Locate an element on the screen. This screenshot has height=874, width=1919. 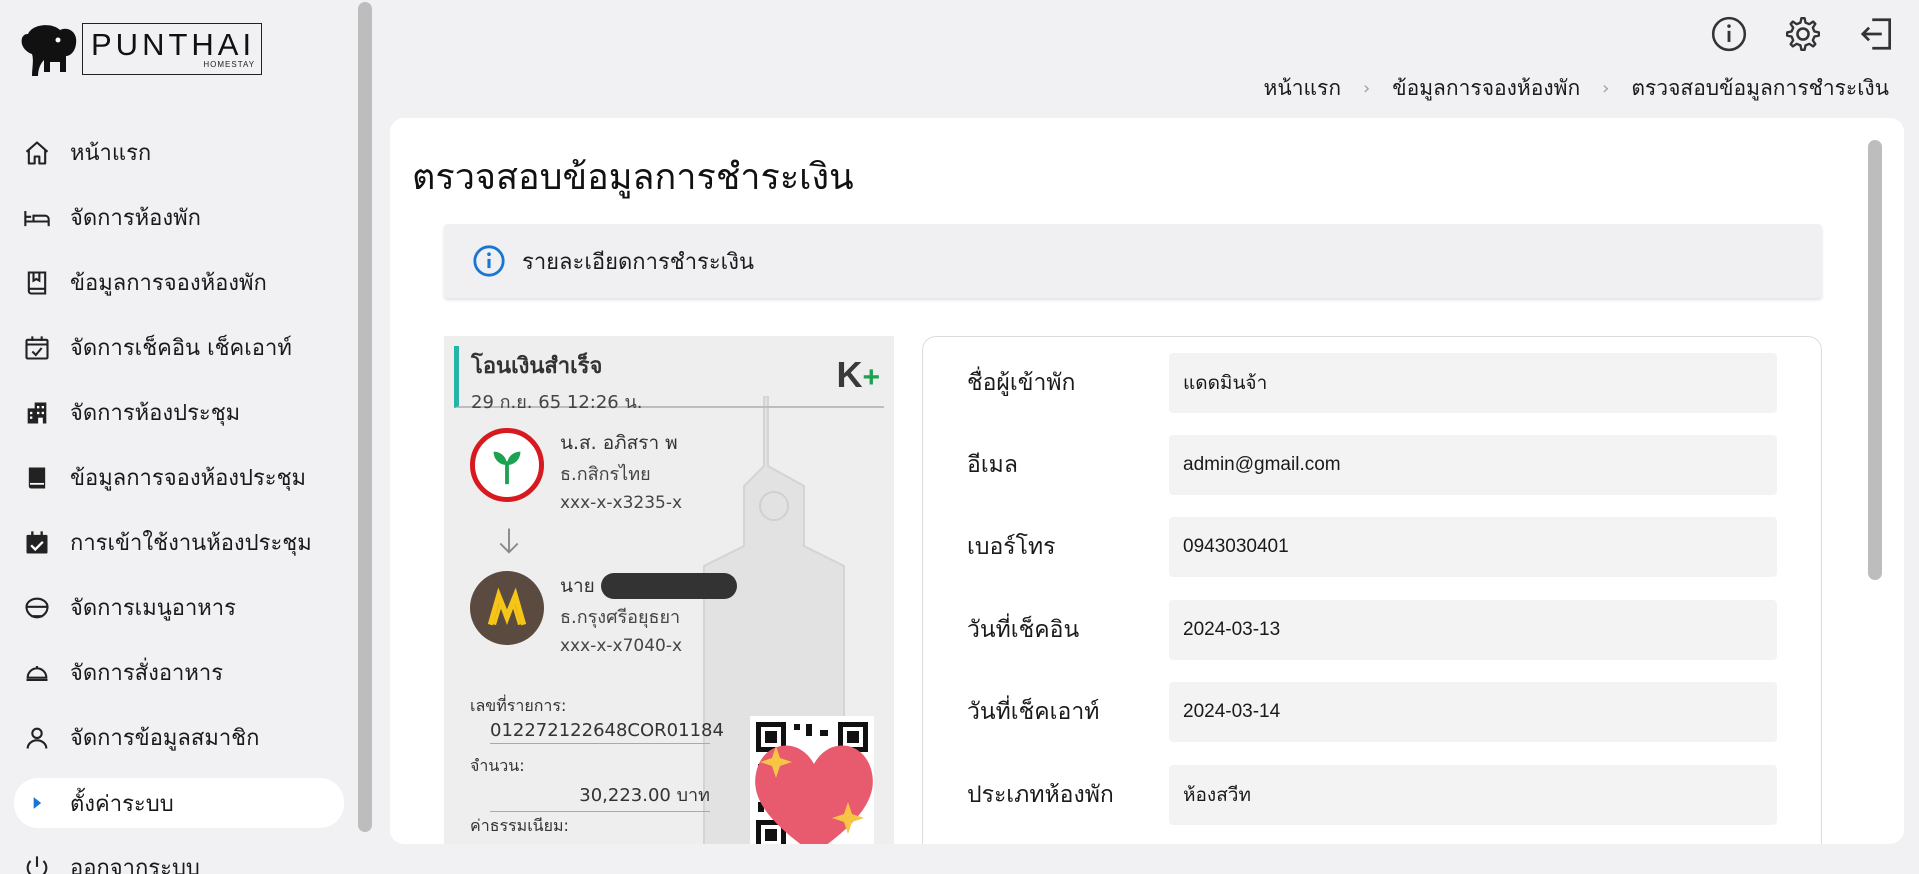
sender-bank: ธ.กสิกรไทย is located at coordinates (605, 474).